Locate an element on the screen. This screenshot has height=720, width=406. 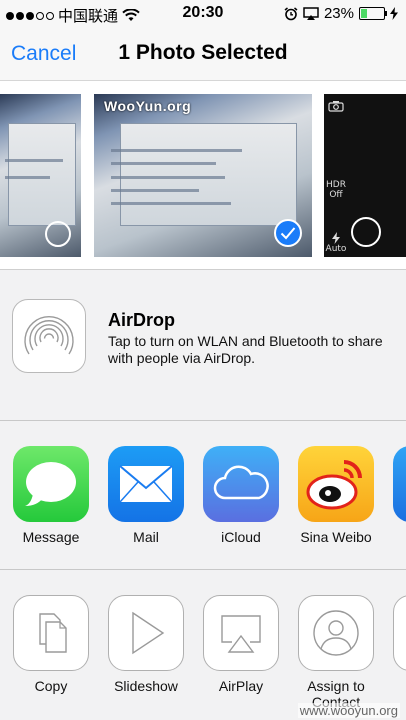
share-app-icloud: iCloud is located at coordinates (241, 495).